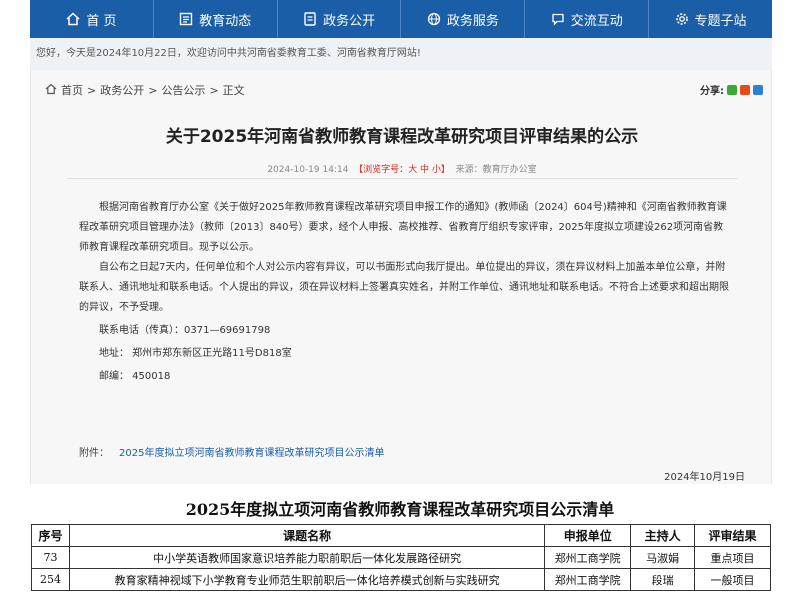 This screenshot has width=800, height=600. Describe the element at coordinates (758, 89) in the screenshot. I see `qzone-share-icon` at that location.